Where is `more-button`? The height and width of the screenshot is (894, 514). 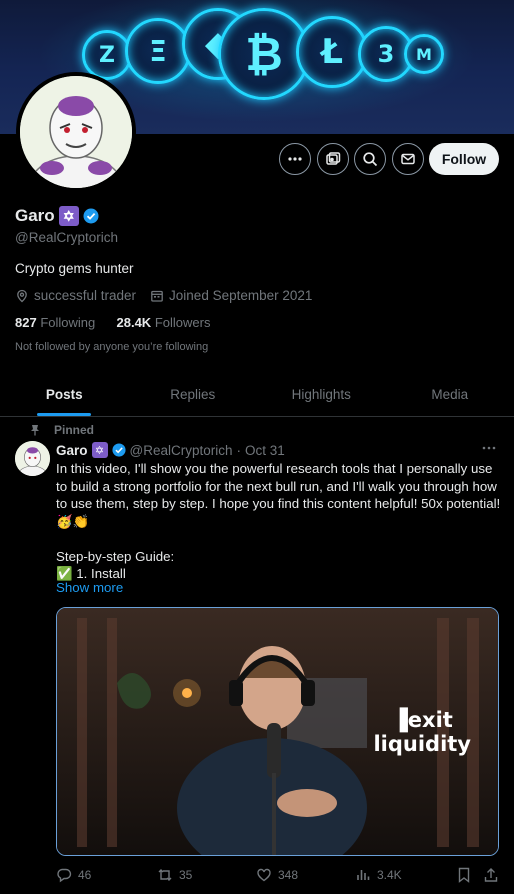 more-button is located at coordinates (295, 159).